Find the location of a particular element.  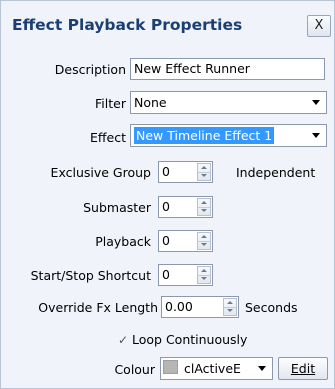

exclusive-group-label: Exclusive Group is located at coordinates (100, 172).